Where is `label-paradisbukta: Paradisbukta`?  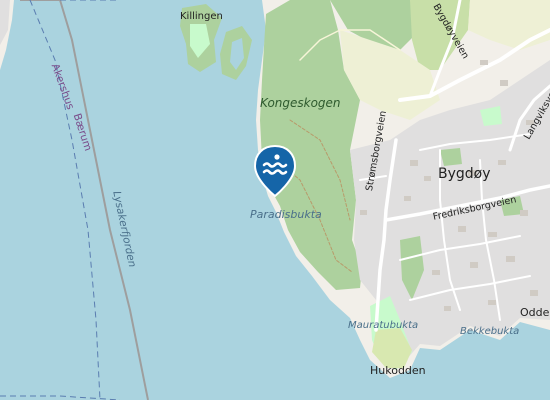
label-paradisbukta: Paradisbukta is located at coordinates (286, 214).